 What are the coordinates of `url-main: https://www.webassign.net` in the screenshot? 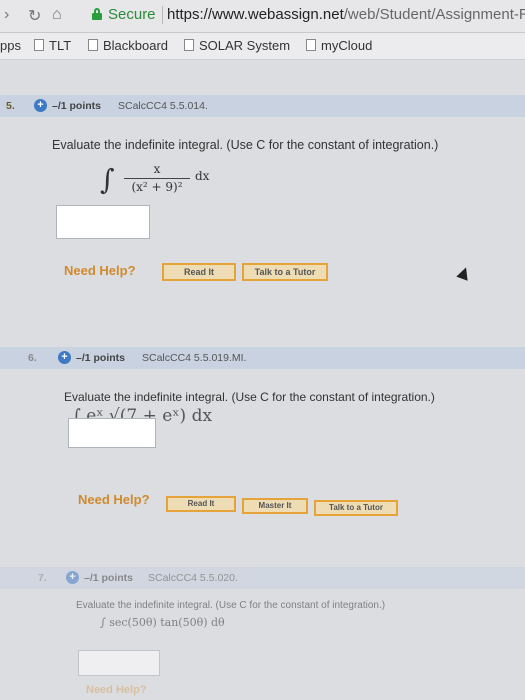 It's located at (255, 14).